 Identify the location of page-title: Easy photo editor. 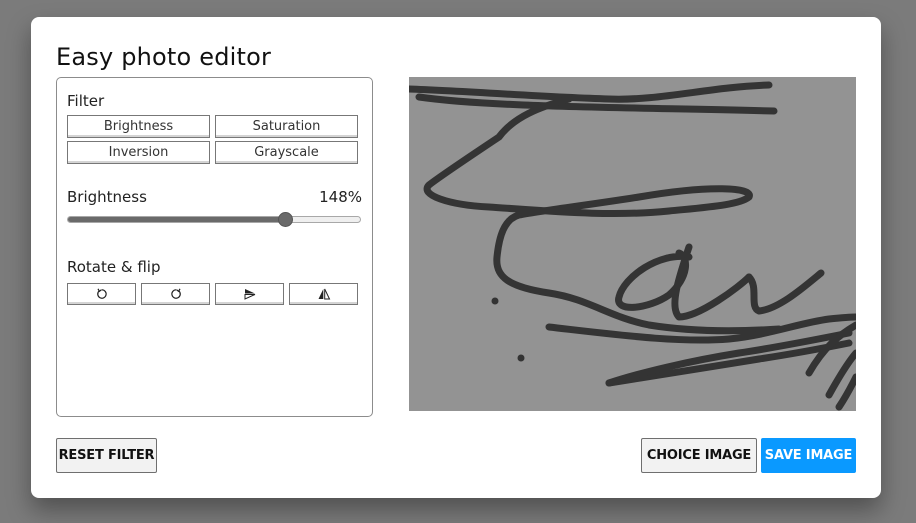
(164, 57).